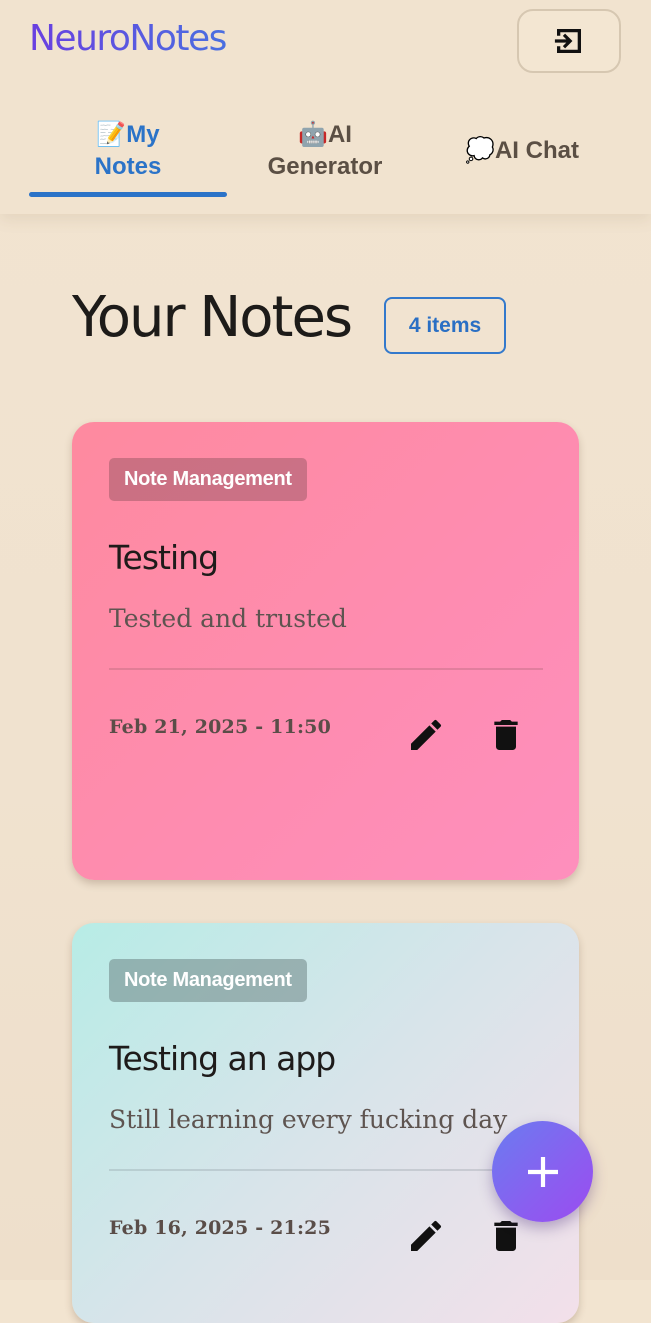 This screenshot has height=1323, width=651. What do you see at coordinates (480, 150) in the screenshot?
I see `thought-bubble-icon: 💭` at bounding box center [480, 150].